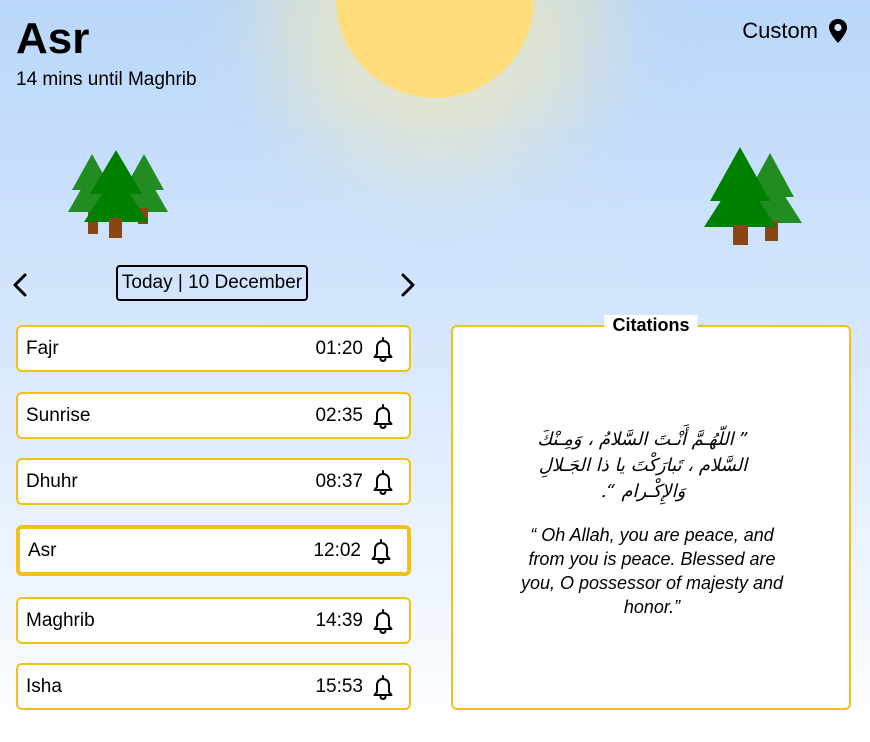 The height and width of the screenshot is (742, 870). I want to click on prayer-time: 12:02, so click(337, 550).